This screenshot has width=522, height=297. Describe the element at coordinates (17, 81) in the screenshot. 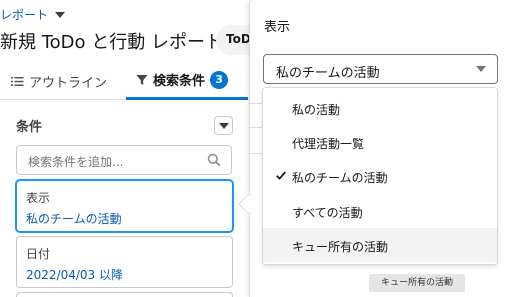

I see `list-icon` at that location.